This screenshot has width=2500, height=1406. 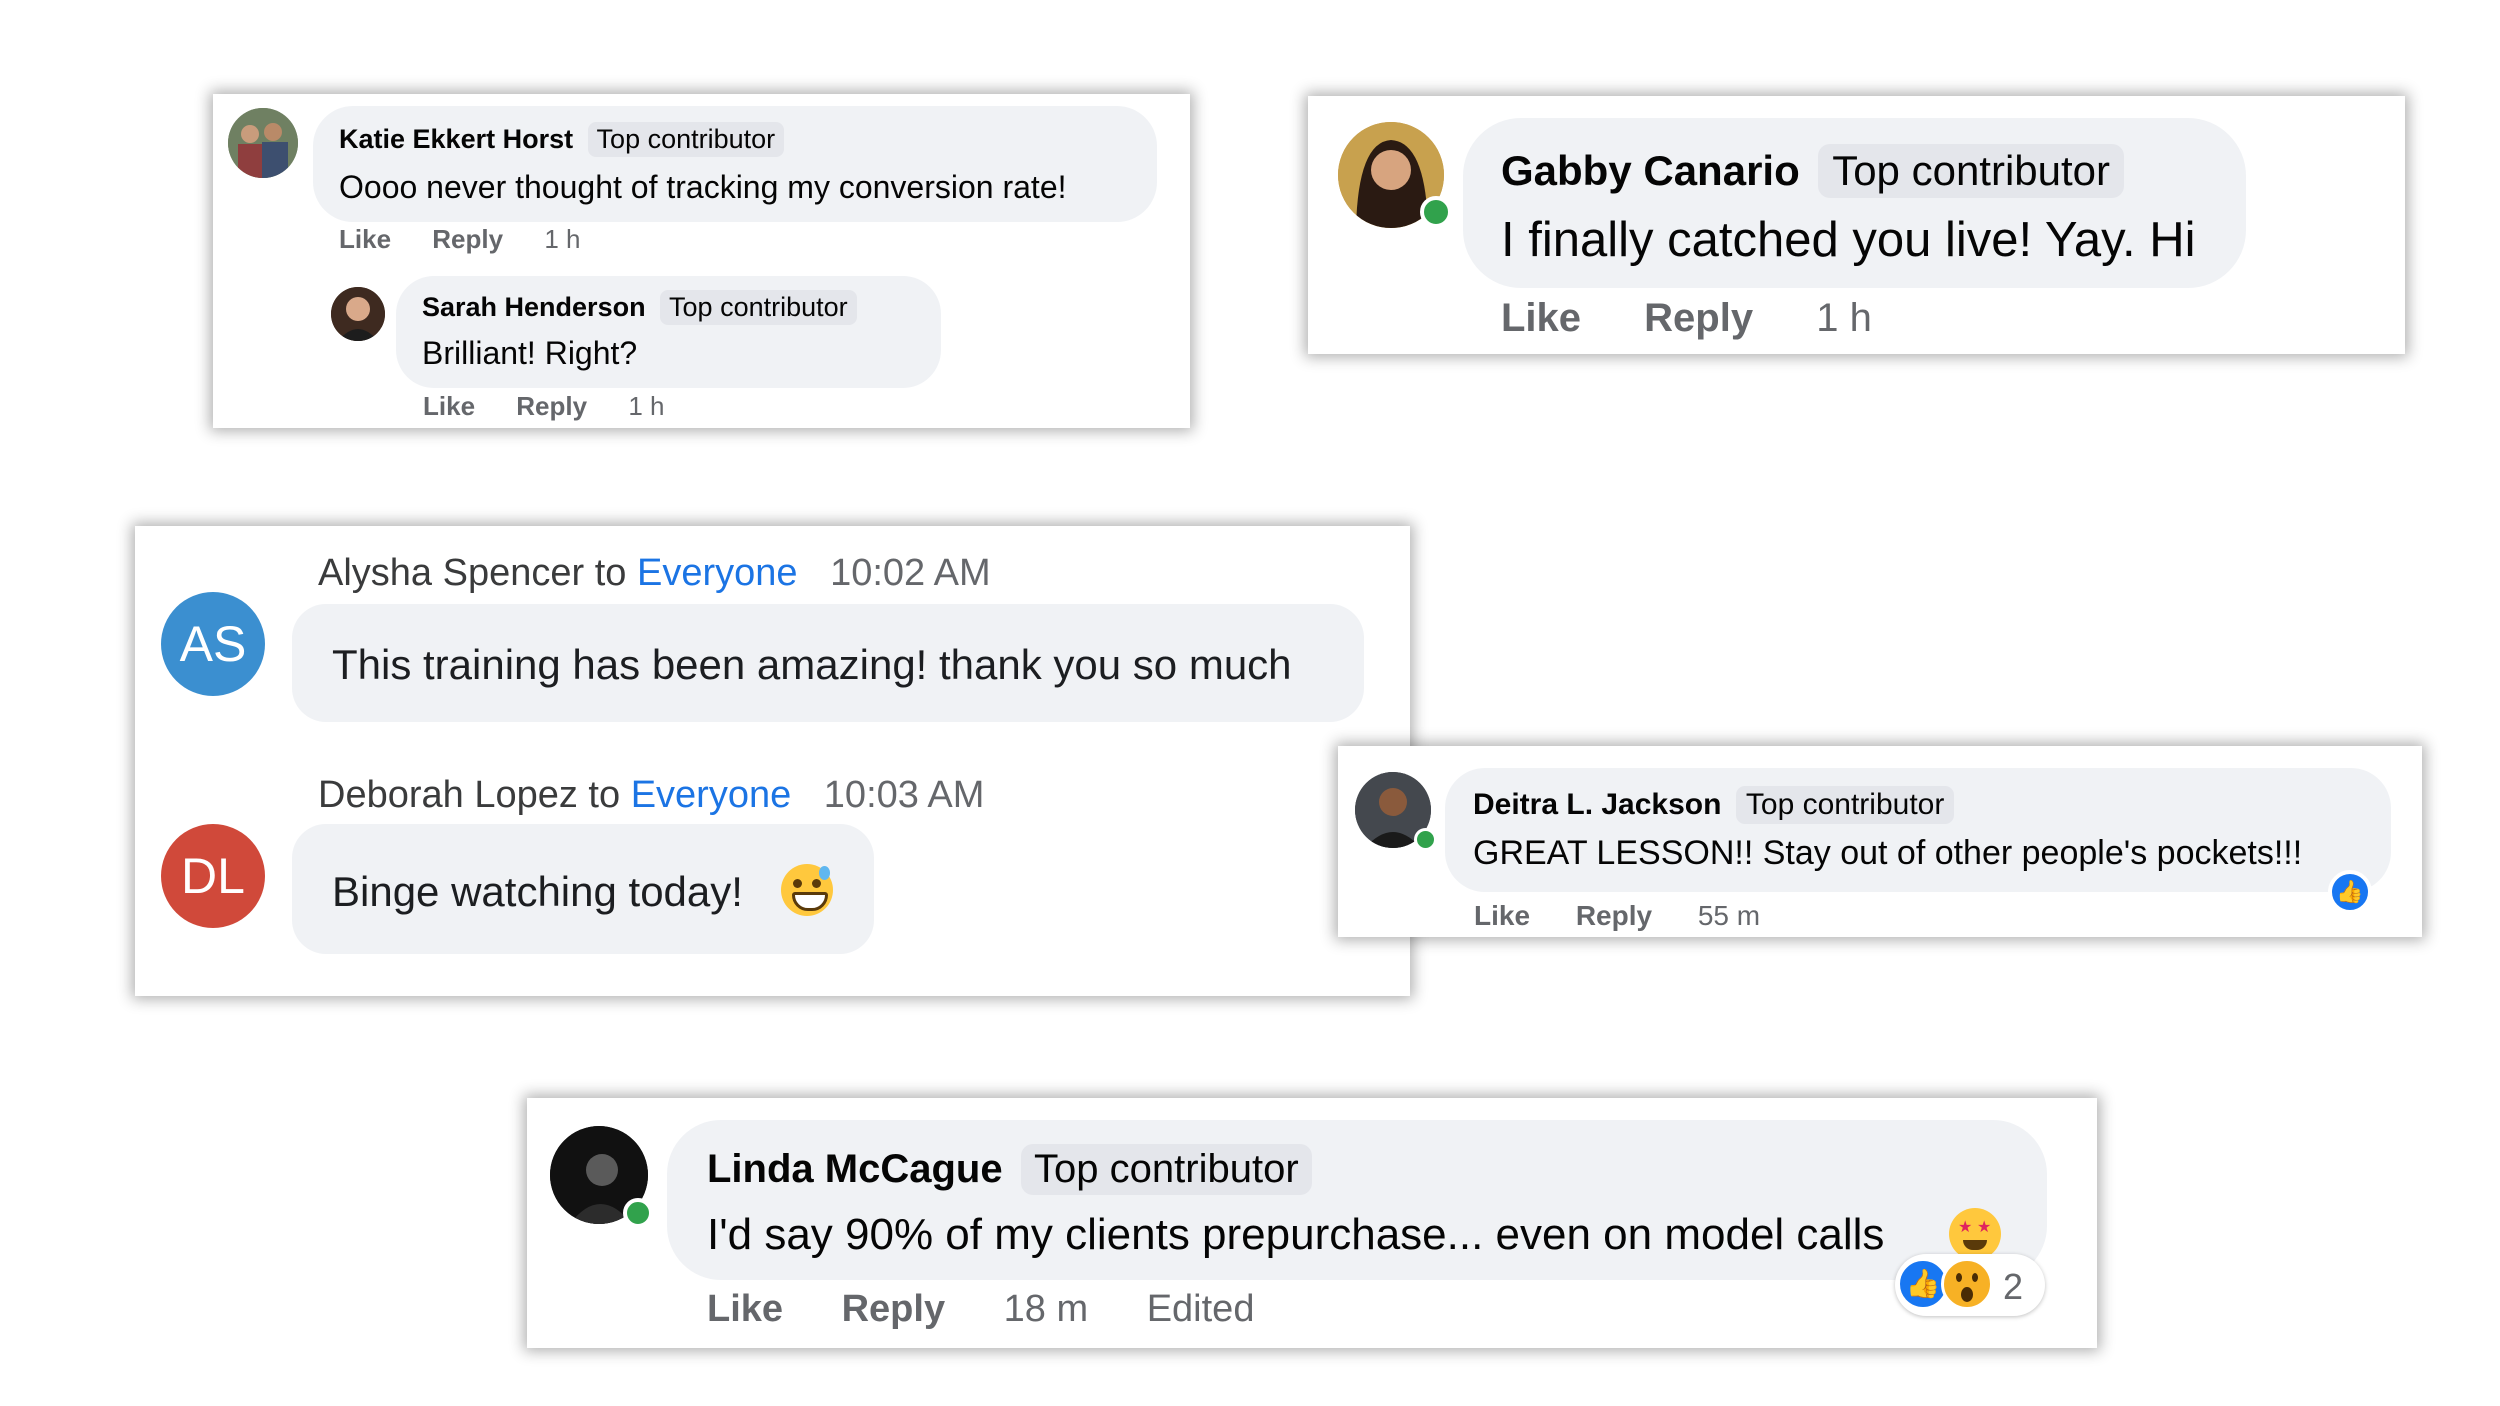 I want to click on initials-avatar: AS, so click(x=213, y=644).